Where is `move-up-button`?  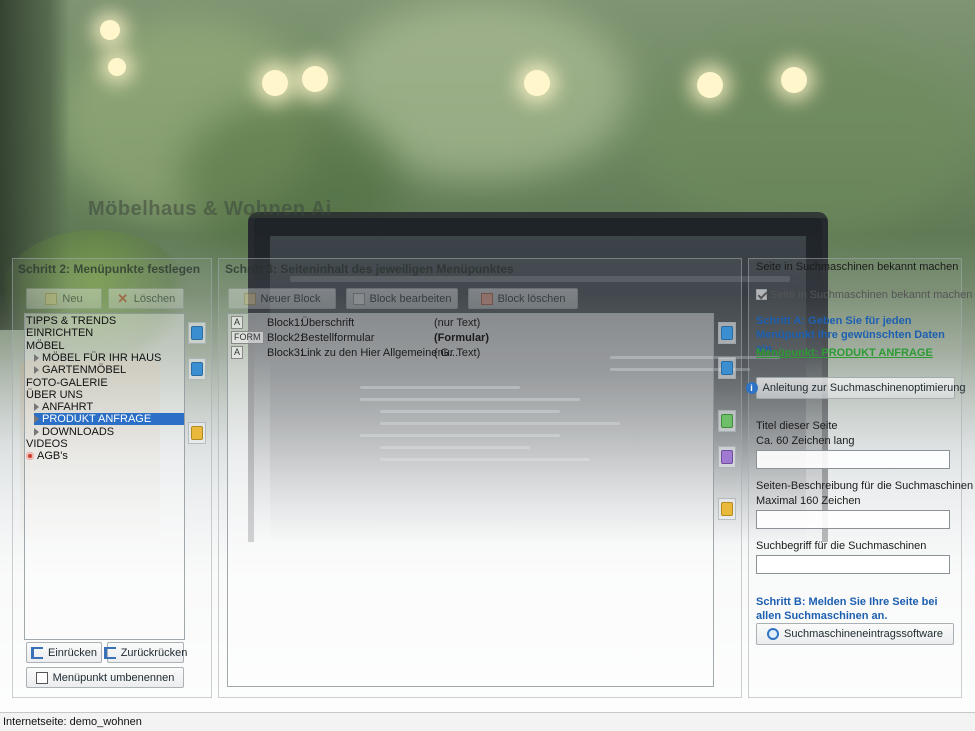 move-up-button is located at coordinates (197, 333).